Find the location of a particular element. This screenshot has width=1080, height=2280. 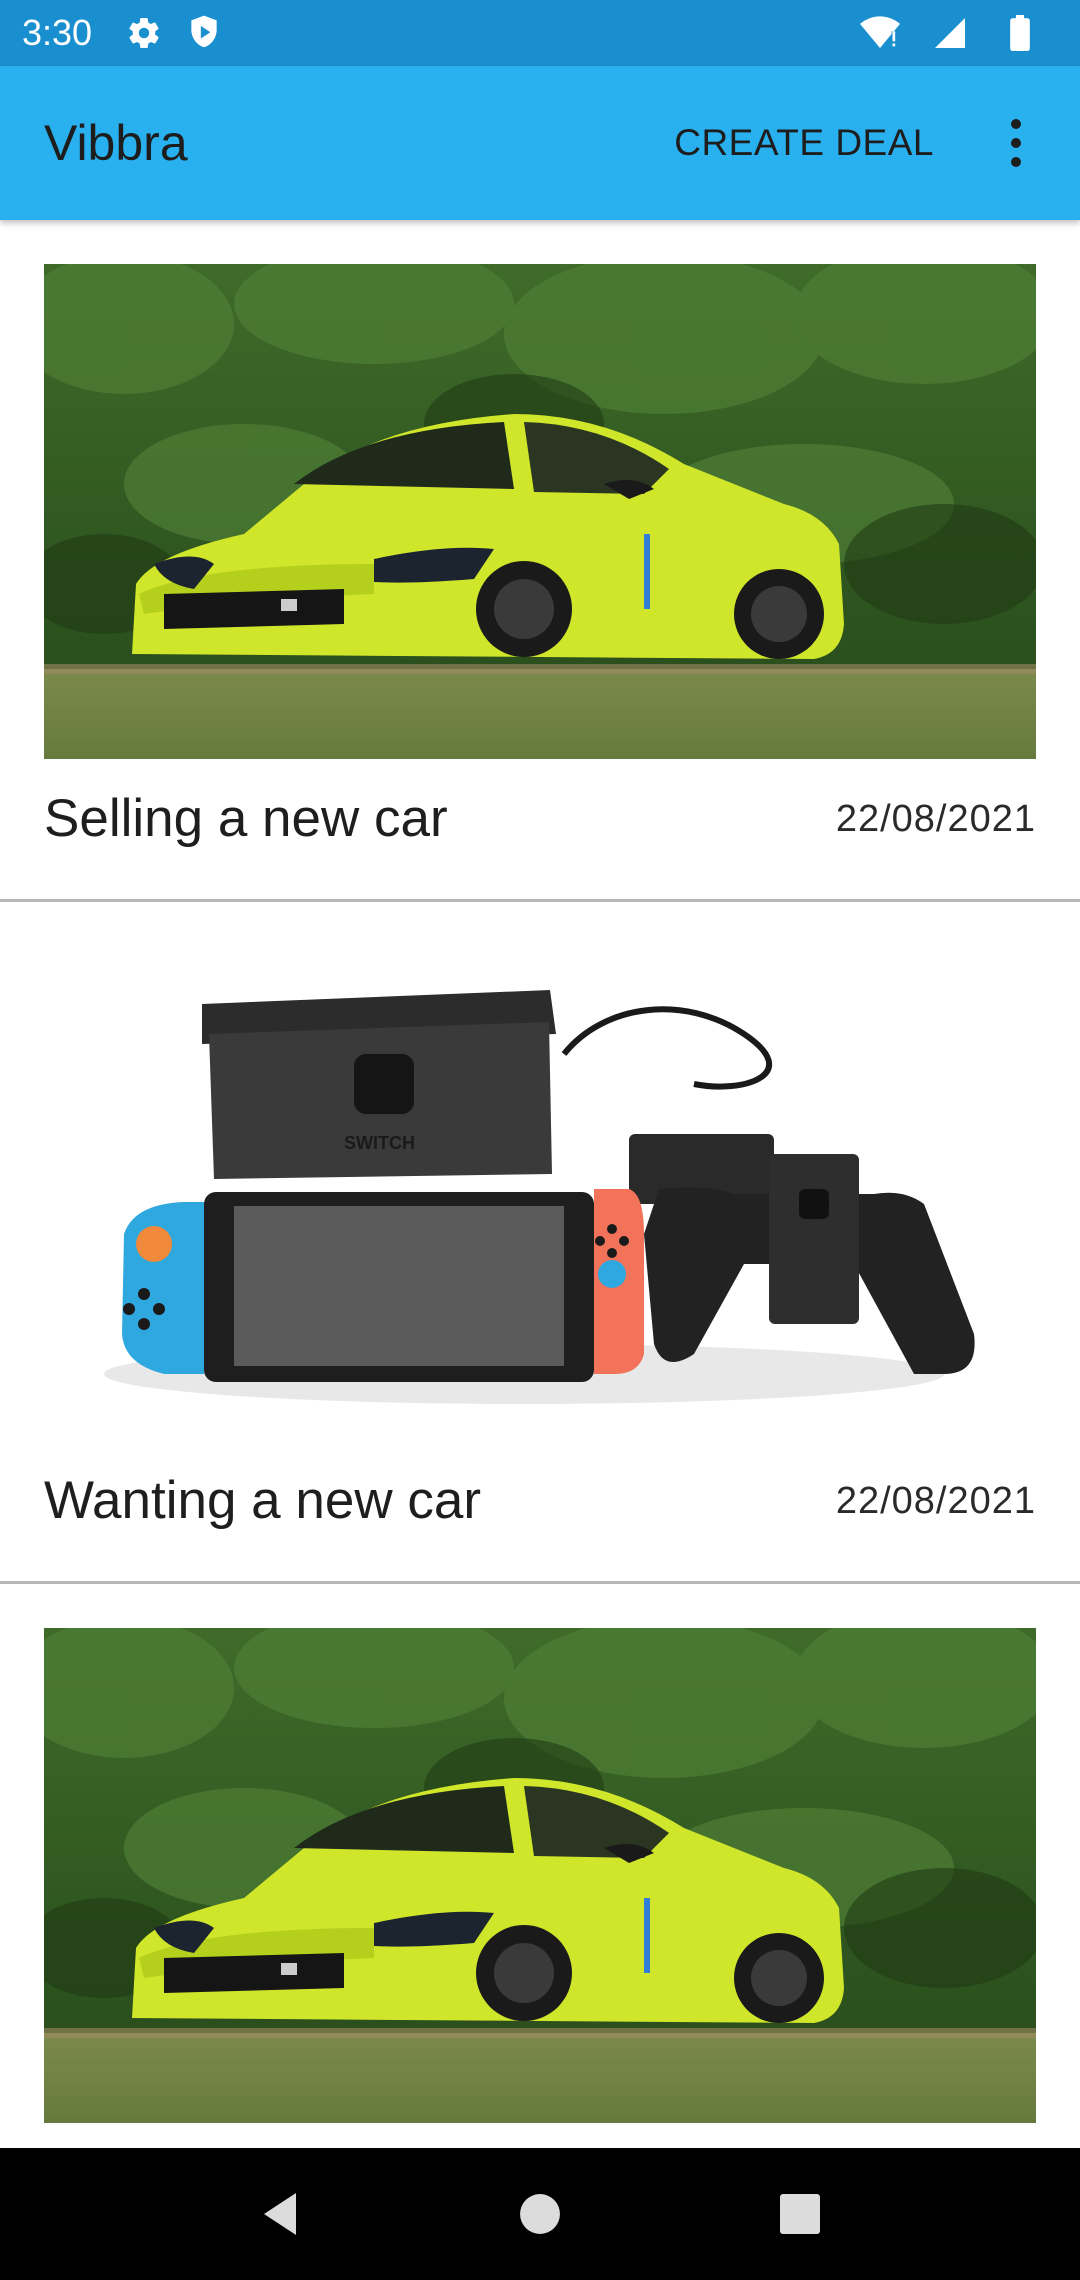

settings-icon is located at coordinates (144, 33).